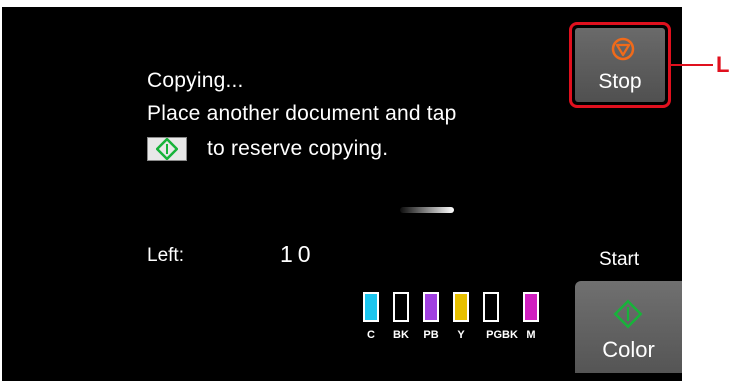 This screenshot has width=731, height=383. Describe the element at coordinates (401, 335) in the screenshot. I see `ink-label-bk: BK` at that location.